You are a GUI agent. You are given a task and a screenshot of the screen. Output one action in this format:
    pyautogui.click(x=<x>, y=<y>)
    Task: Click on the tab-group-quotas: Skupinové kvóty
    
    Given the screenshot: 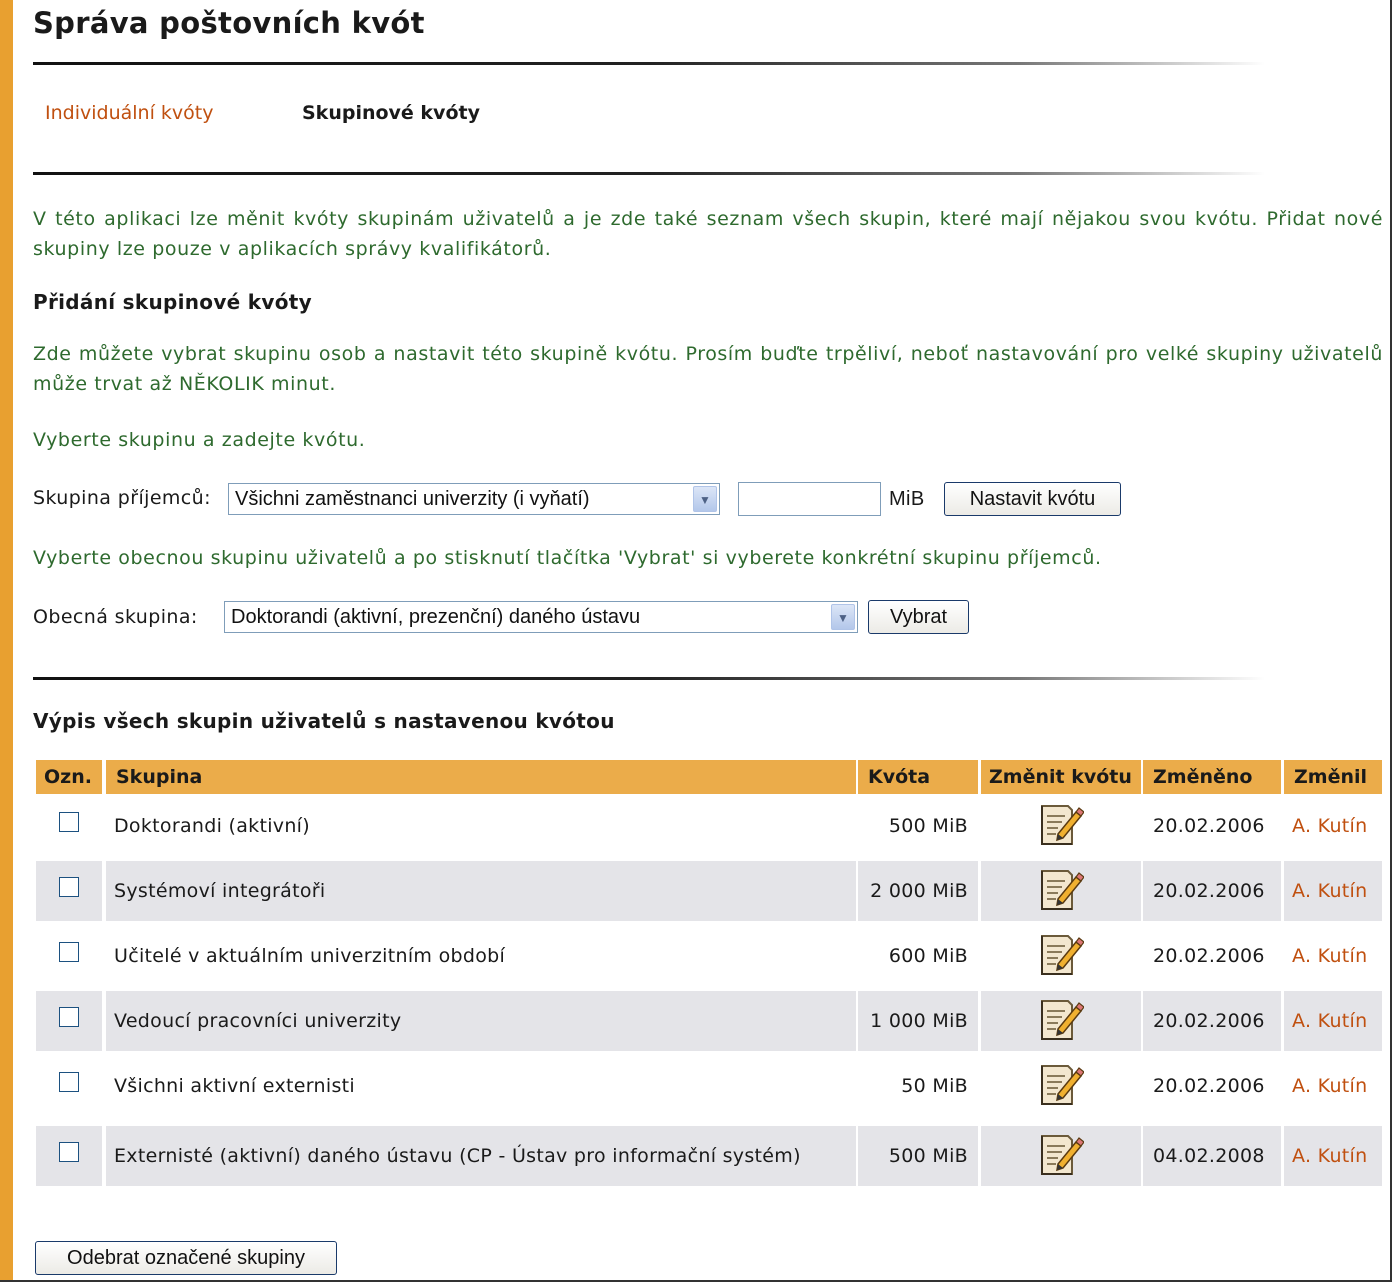 What is the action you would take?
    pyautogui.click(x=391, y=113)
    